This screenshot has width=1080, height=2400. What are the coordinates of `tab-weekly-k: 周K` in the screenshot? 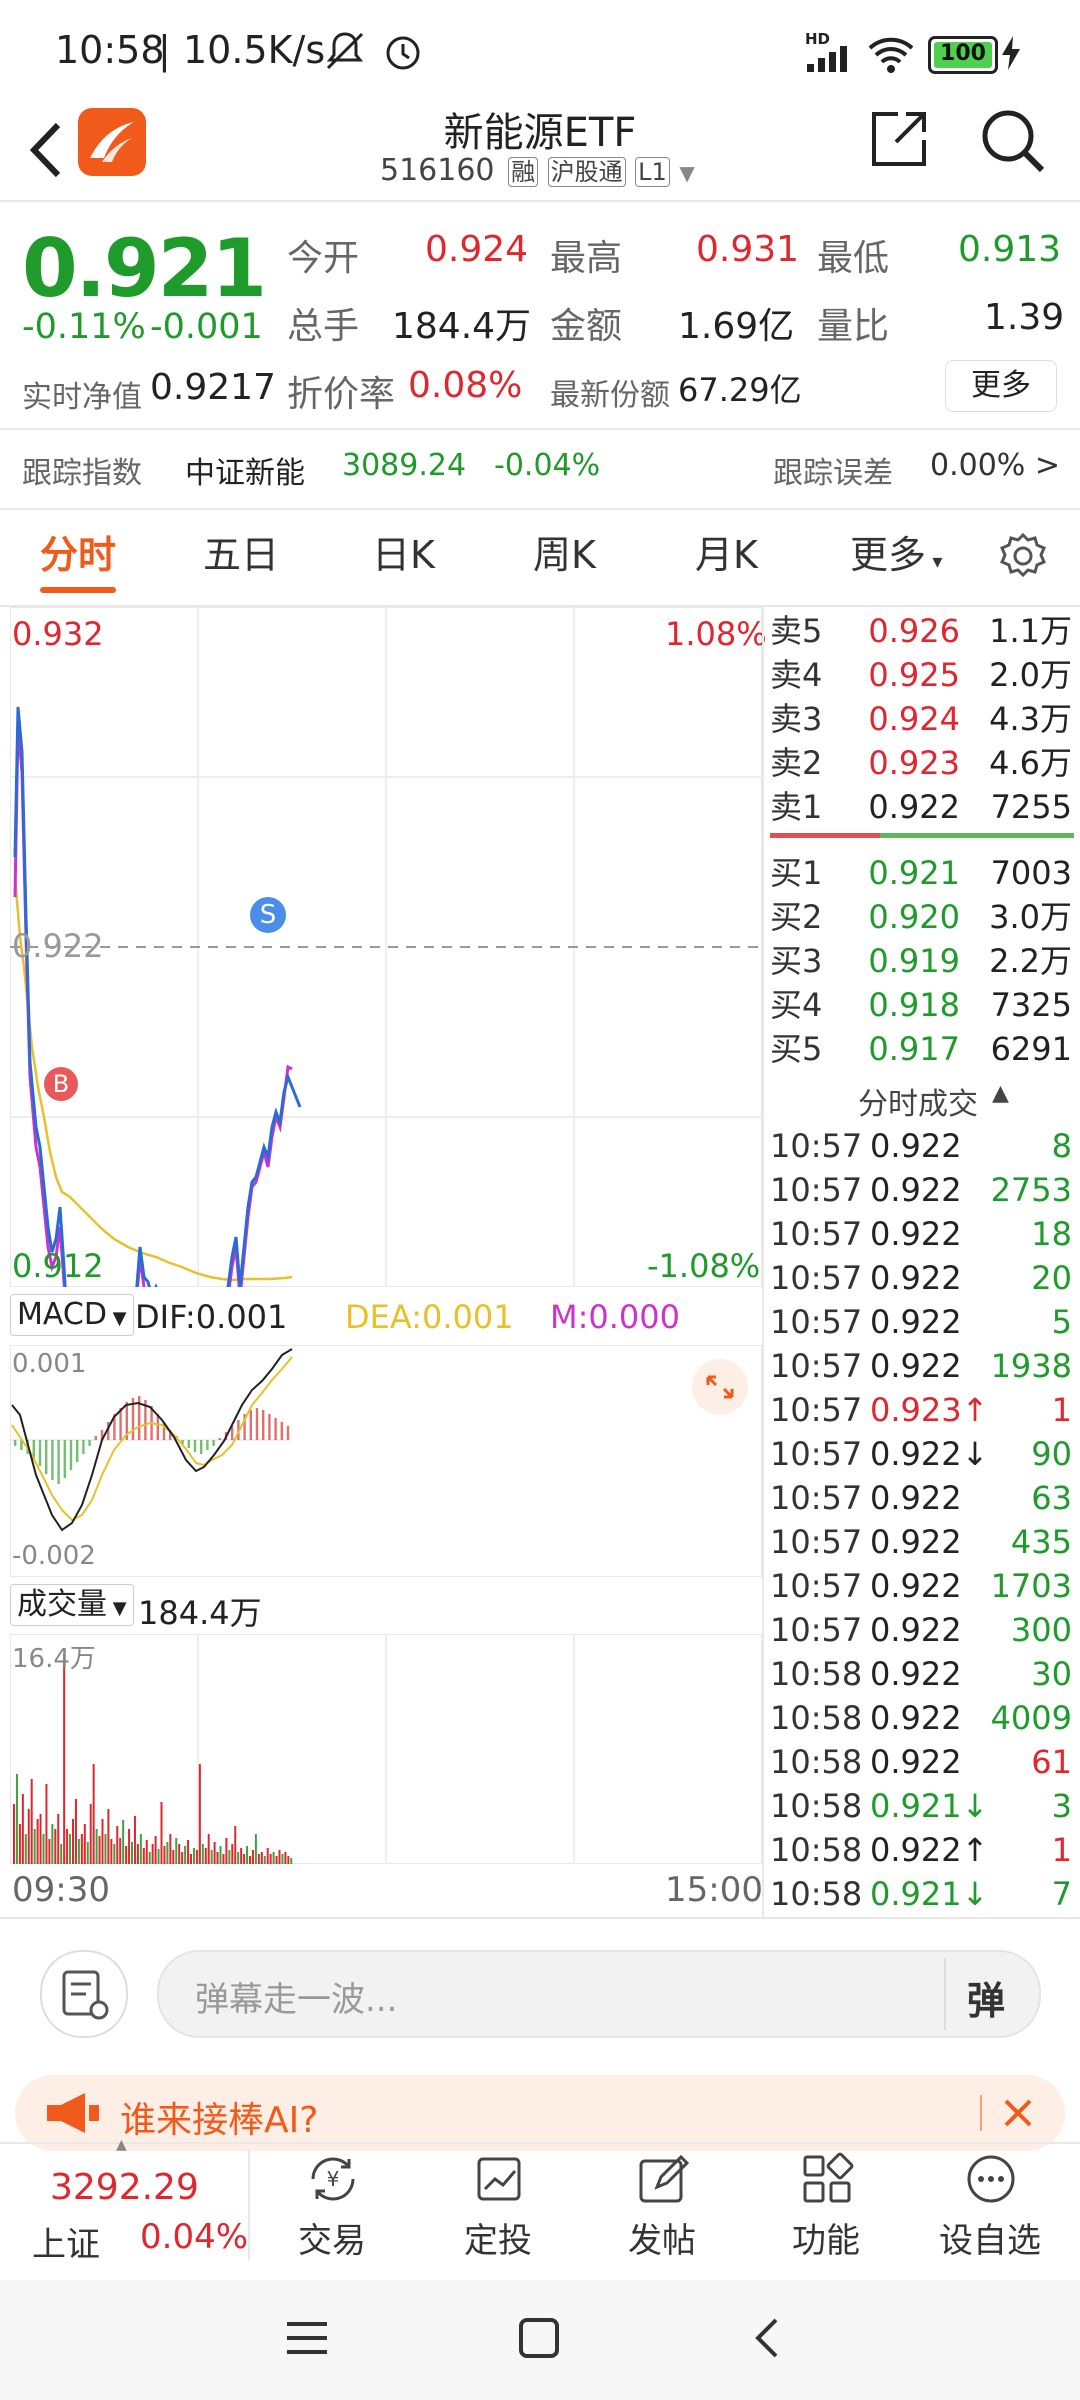 It's located at (564, 555).